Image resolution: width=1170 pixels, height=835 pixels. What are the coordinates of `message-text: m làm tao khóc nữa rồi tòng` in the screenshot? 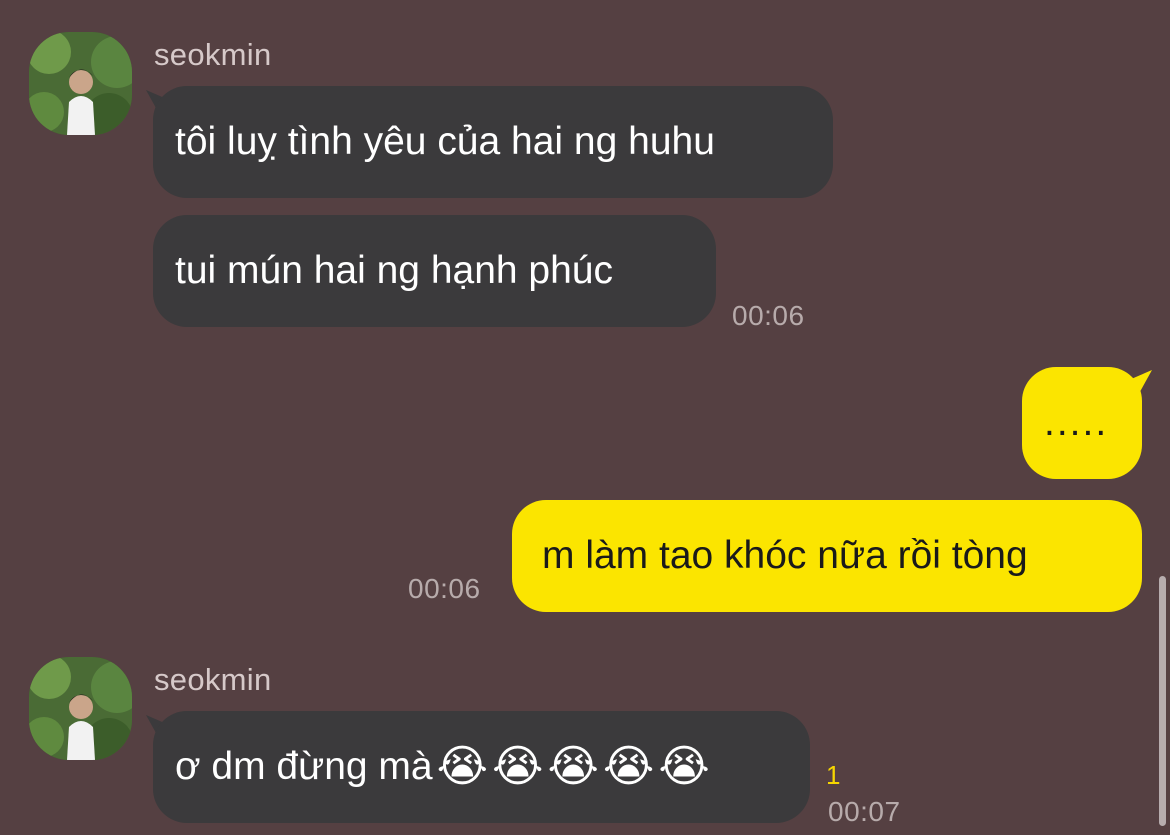 It's located at (785, 555).